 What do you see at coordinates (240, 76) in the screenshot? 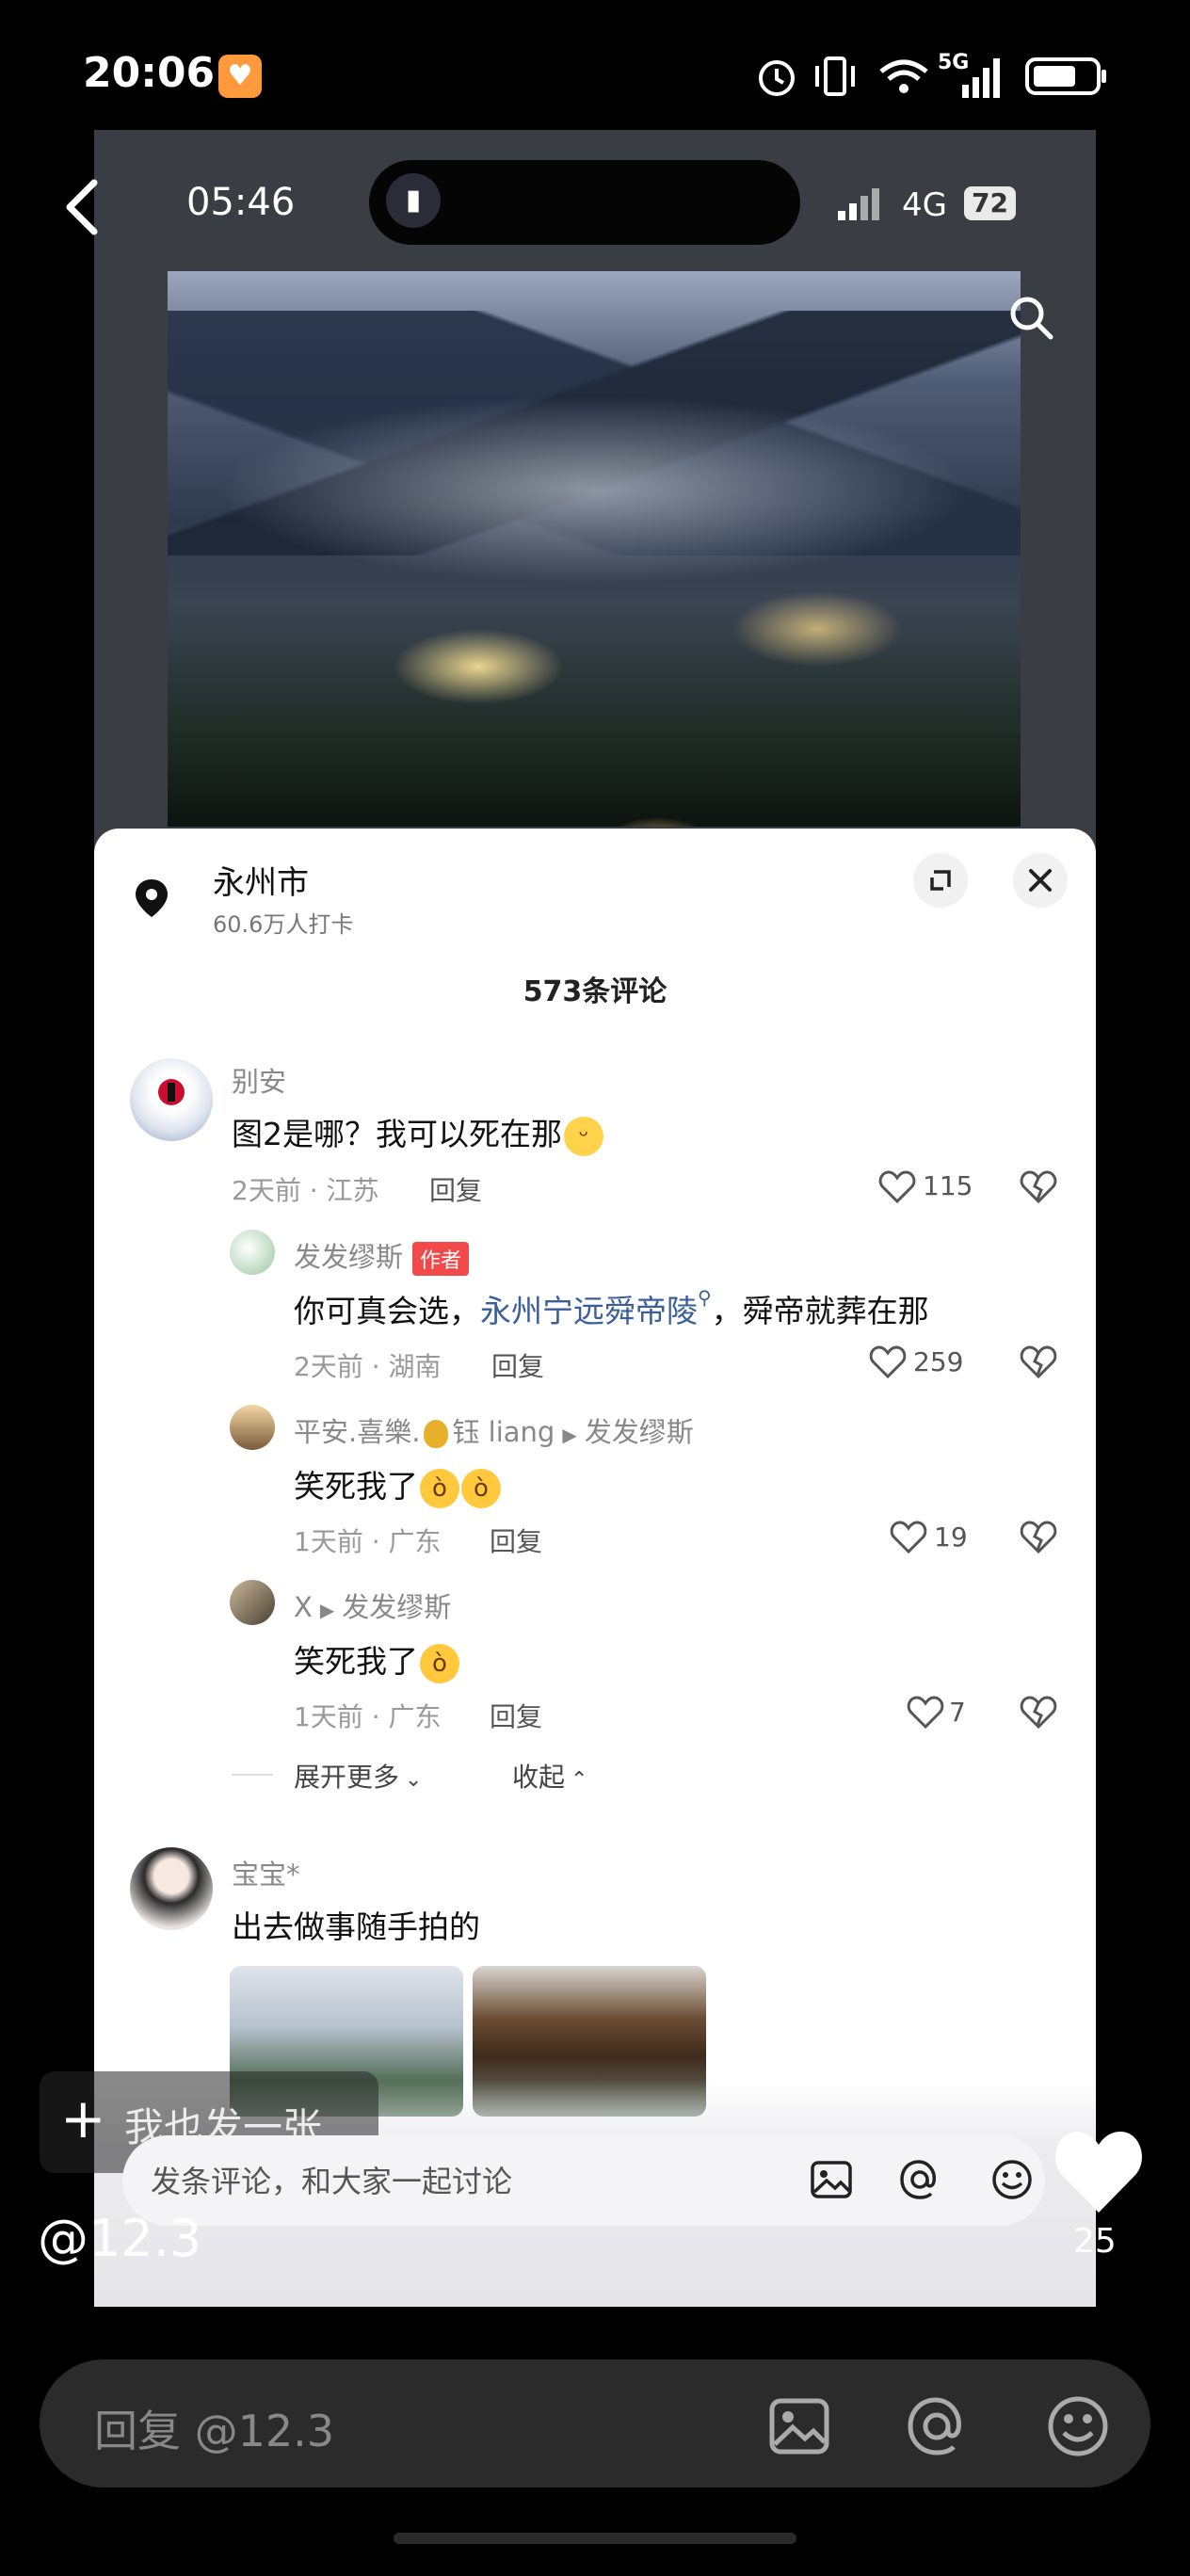
I see `app-notification-icon: ♥` at bounding box center [240, 76].